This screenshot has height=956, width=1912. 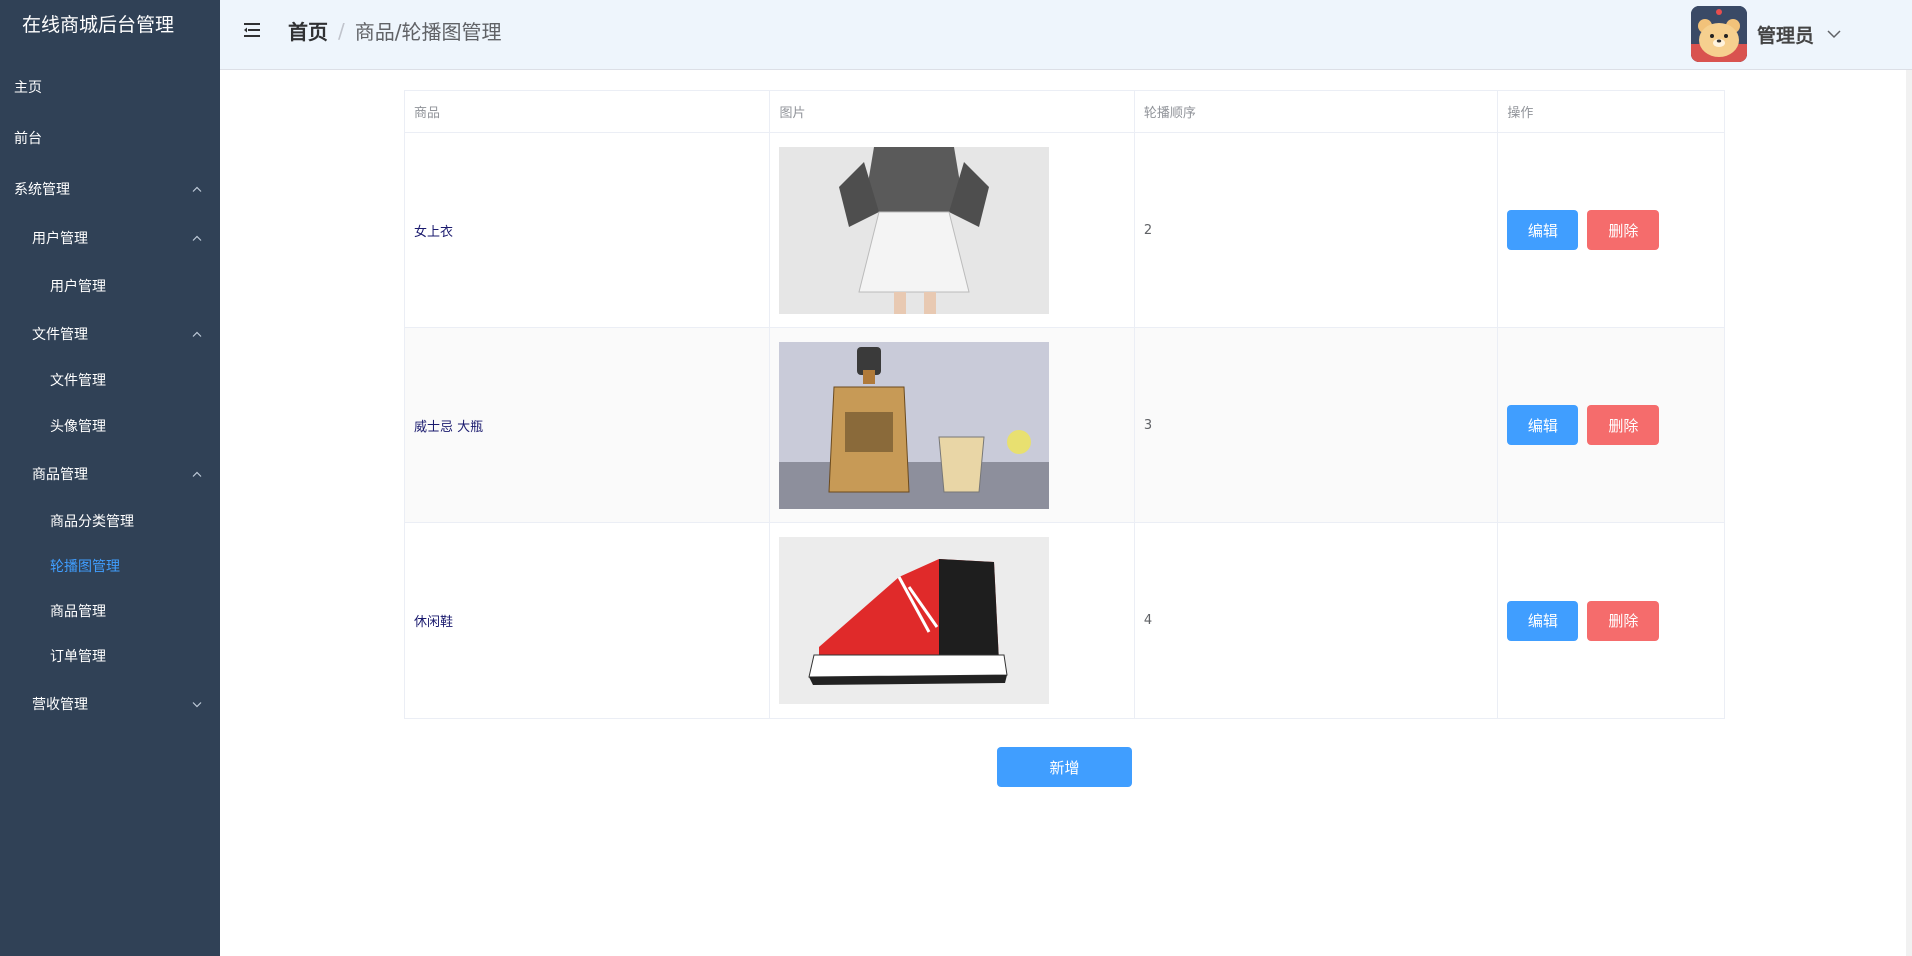 I want to click on breadcrumb-home: 首页, so click(x=308, y=30).